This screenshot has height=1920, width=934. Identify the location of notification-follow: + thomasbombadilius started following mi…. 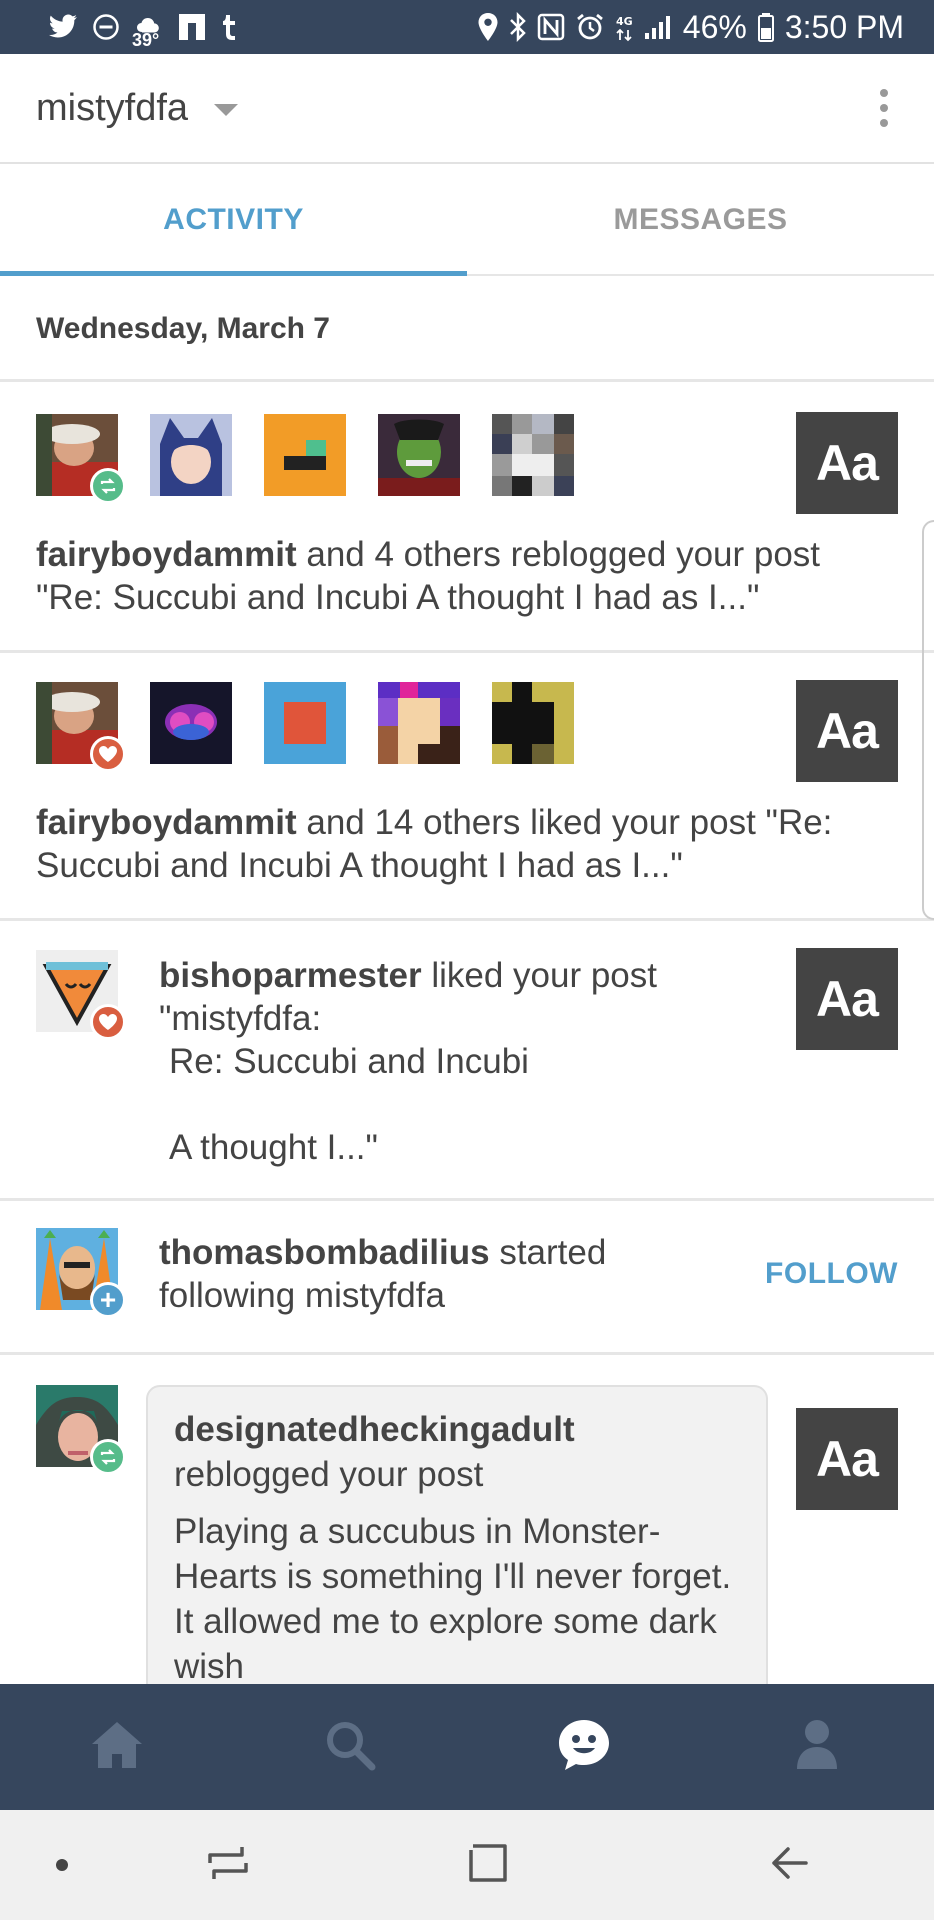
(467, 1278).